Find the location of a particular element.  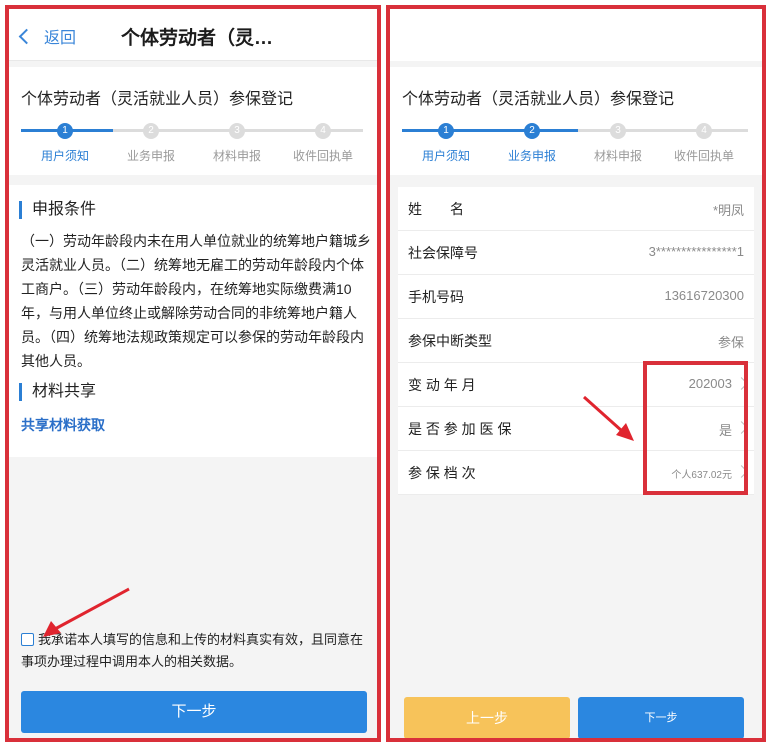

top-bar is located at coordinates (576, 35).